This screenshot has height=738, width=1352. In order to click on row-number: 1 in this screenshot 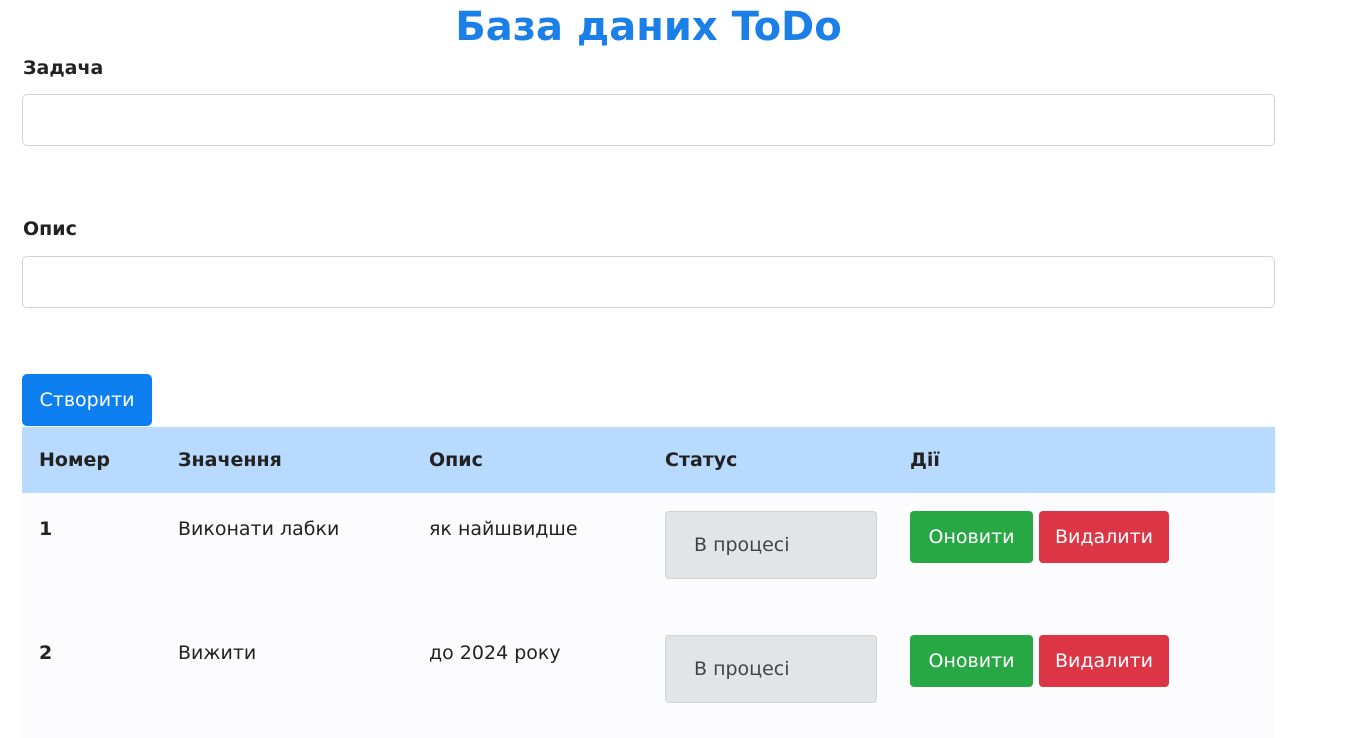, I will do `click(46, 529)`.